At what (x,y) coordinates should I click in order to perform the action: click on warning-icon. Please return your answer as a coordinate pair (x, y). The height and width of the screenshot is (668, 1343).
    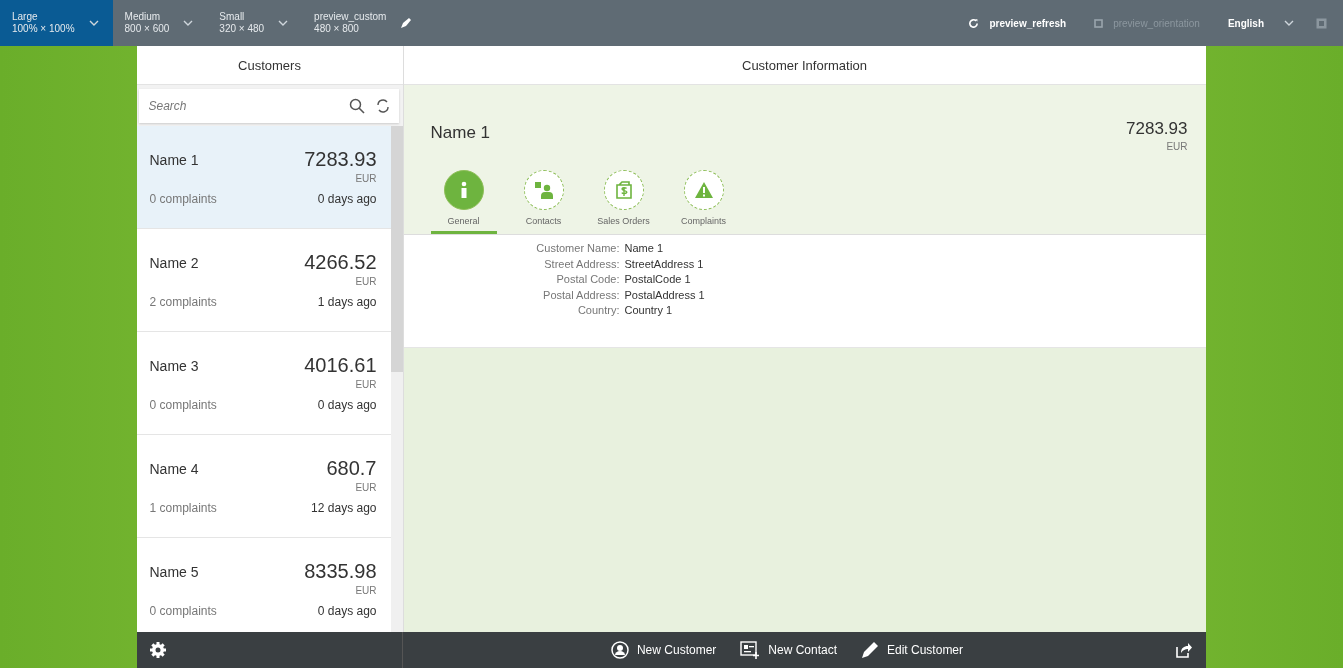
    Looking at the image, I should click on (703, 190).